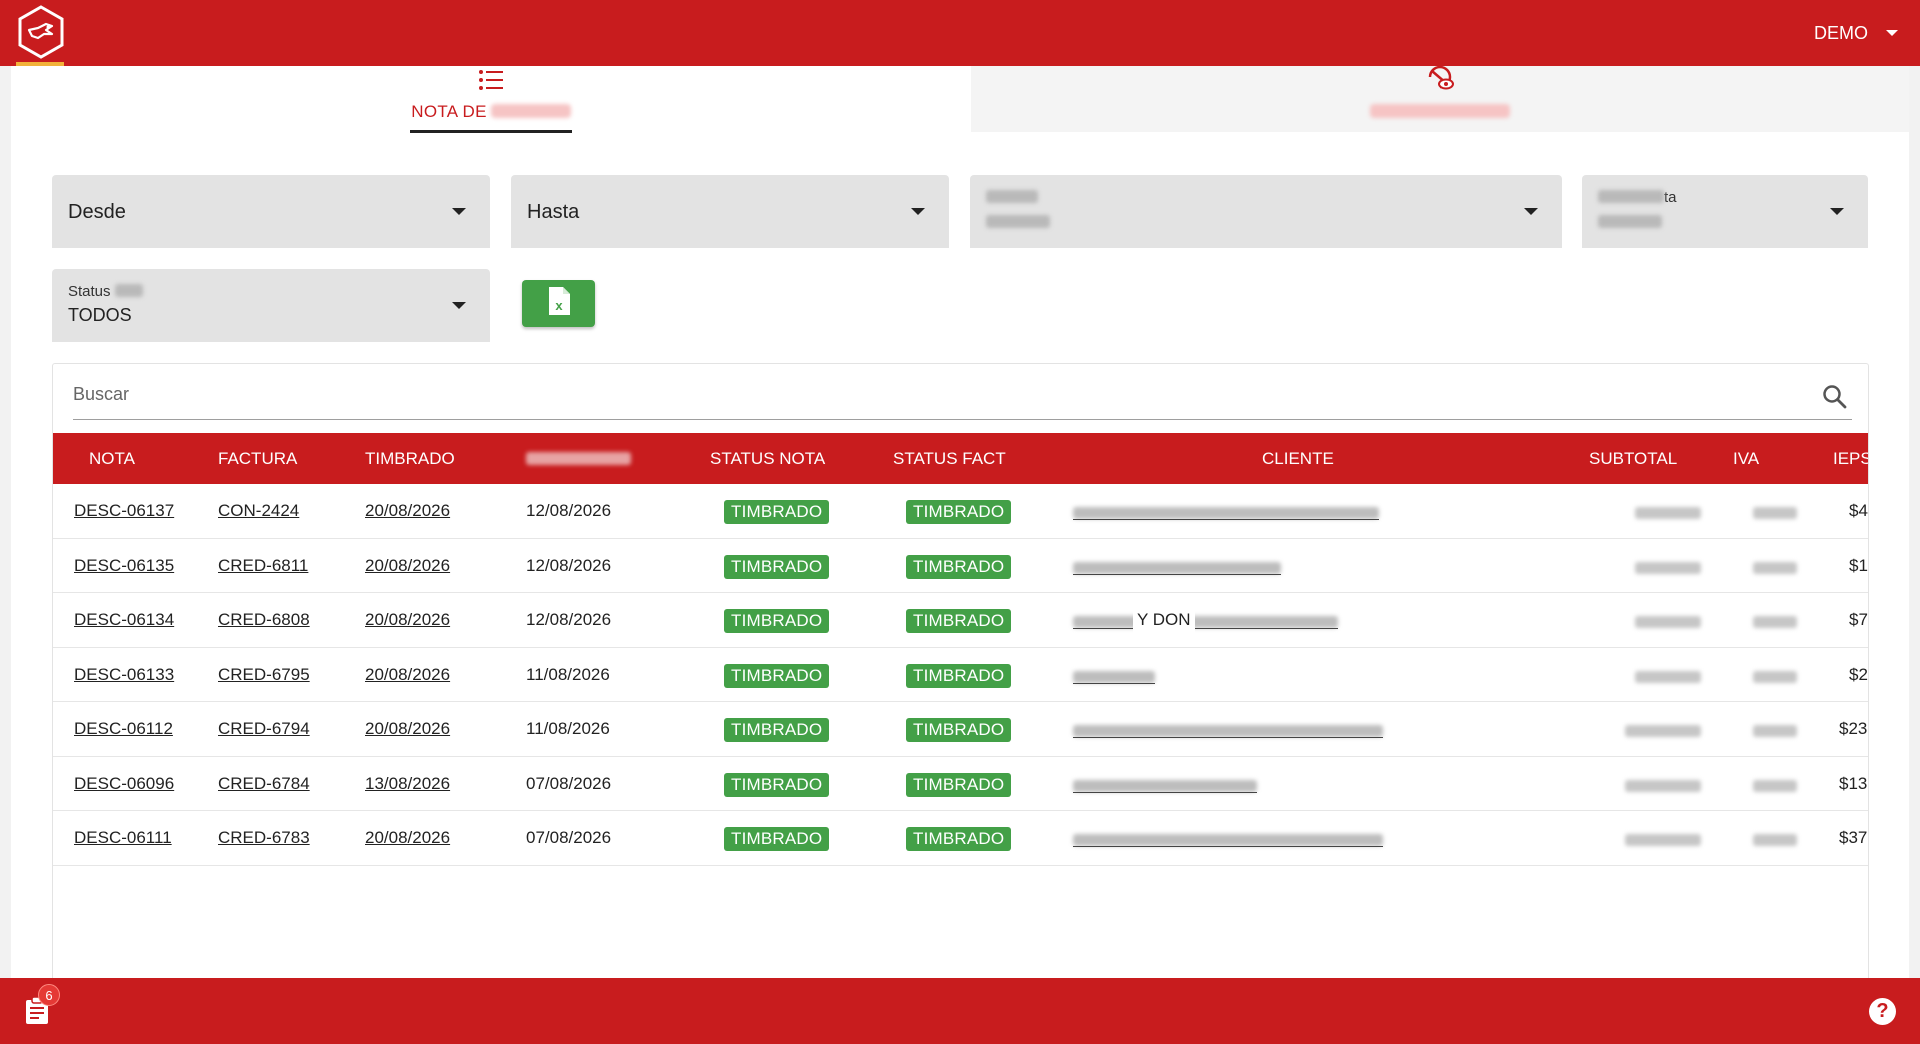 Image resolution: width=1920 pixels, height=1044 pixels. What do you see at coordinates (1298, 458) in the screenshot?
I see `column-header-cliente: CLIENTE` at bounding box center [1298, 458].